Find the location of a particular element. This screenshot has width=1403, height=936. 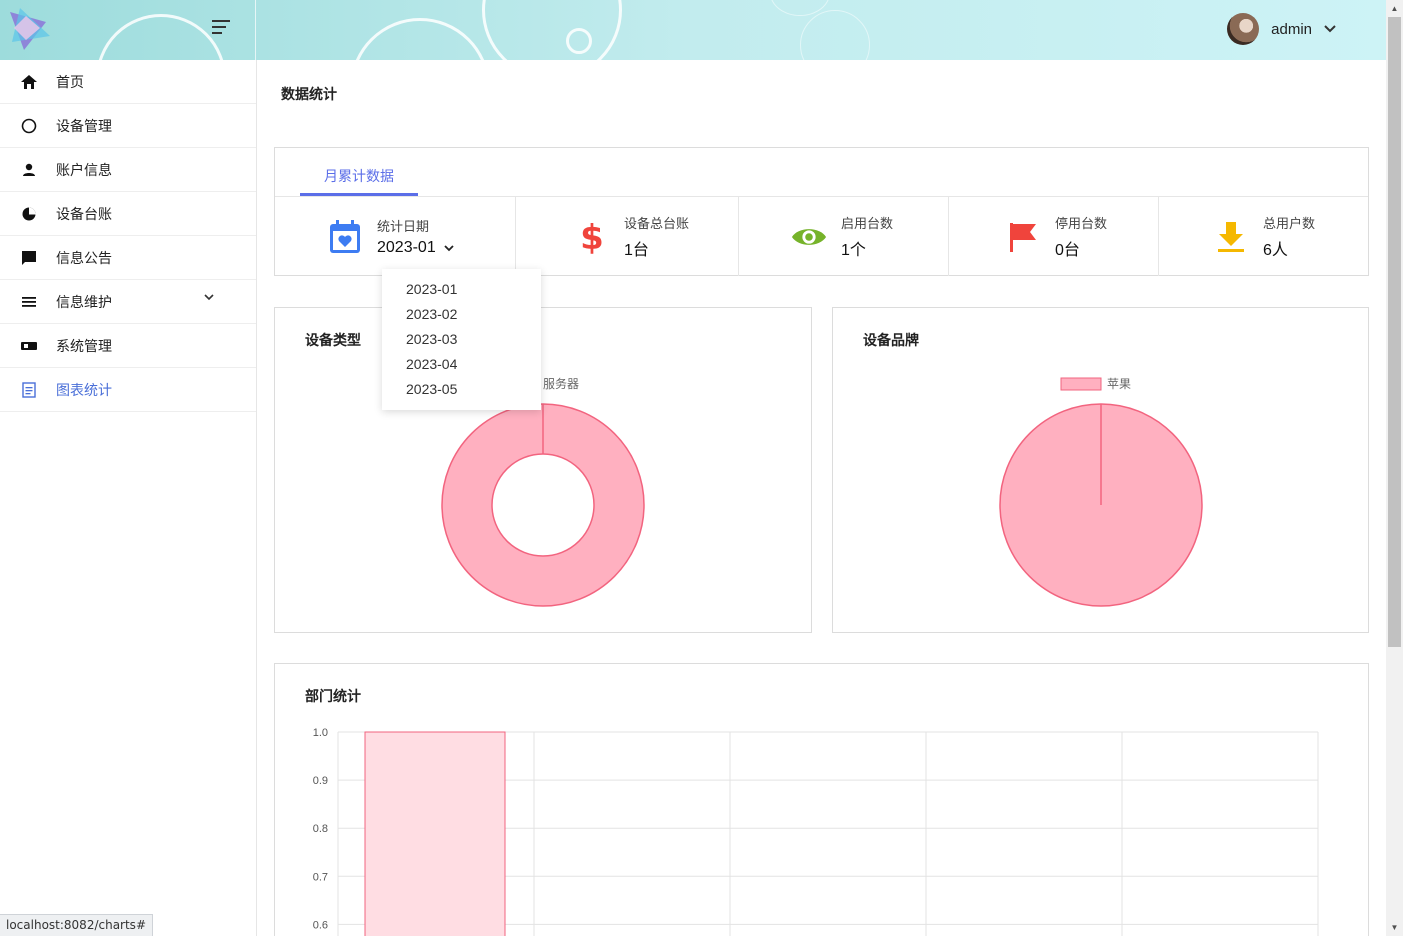

y-tick-label: 1.0 is located at coordinates (320, 733).